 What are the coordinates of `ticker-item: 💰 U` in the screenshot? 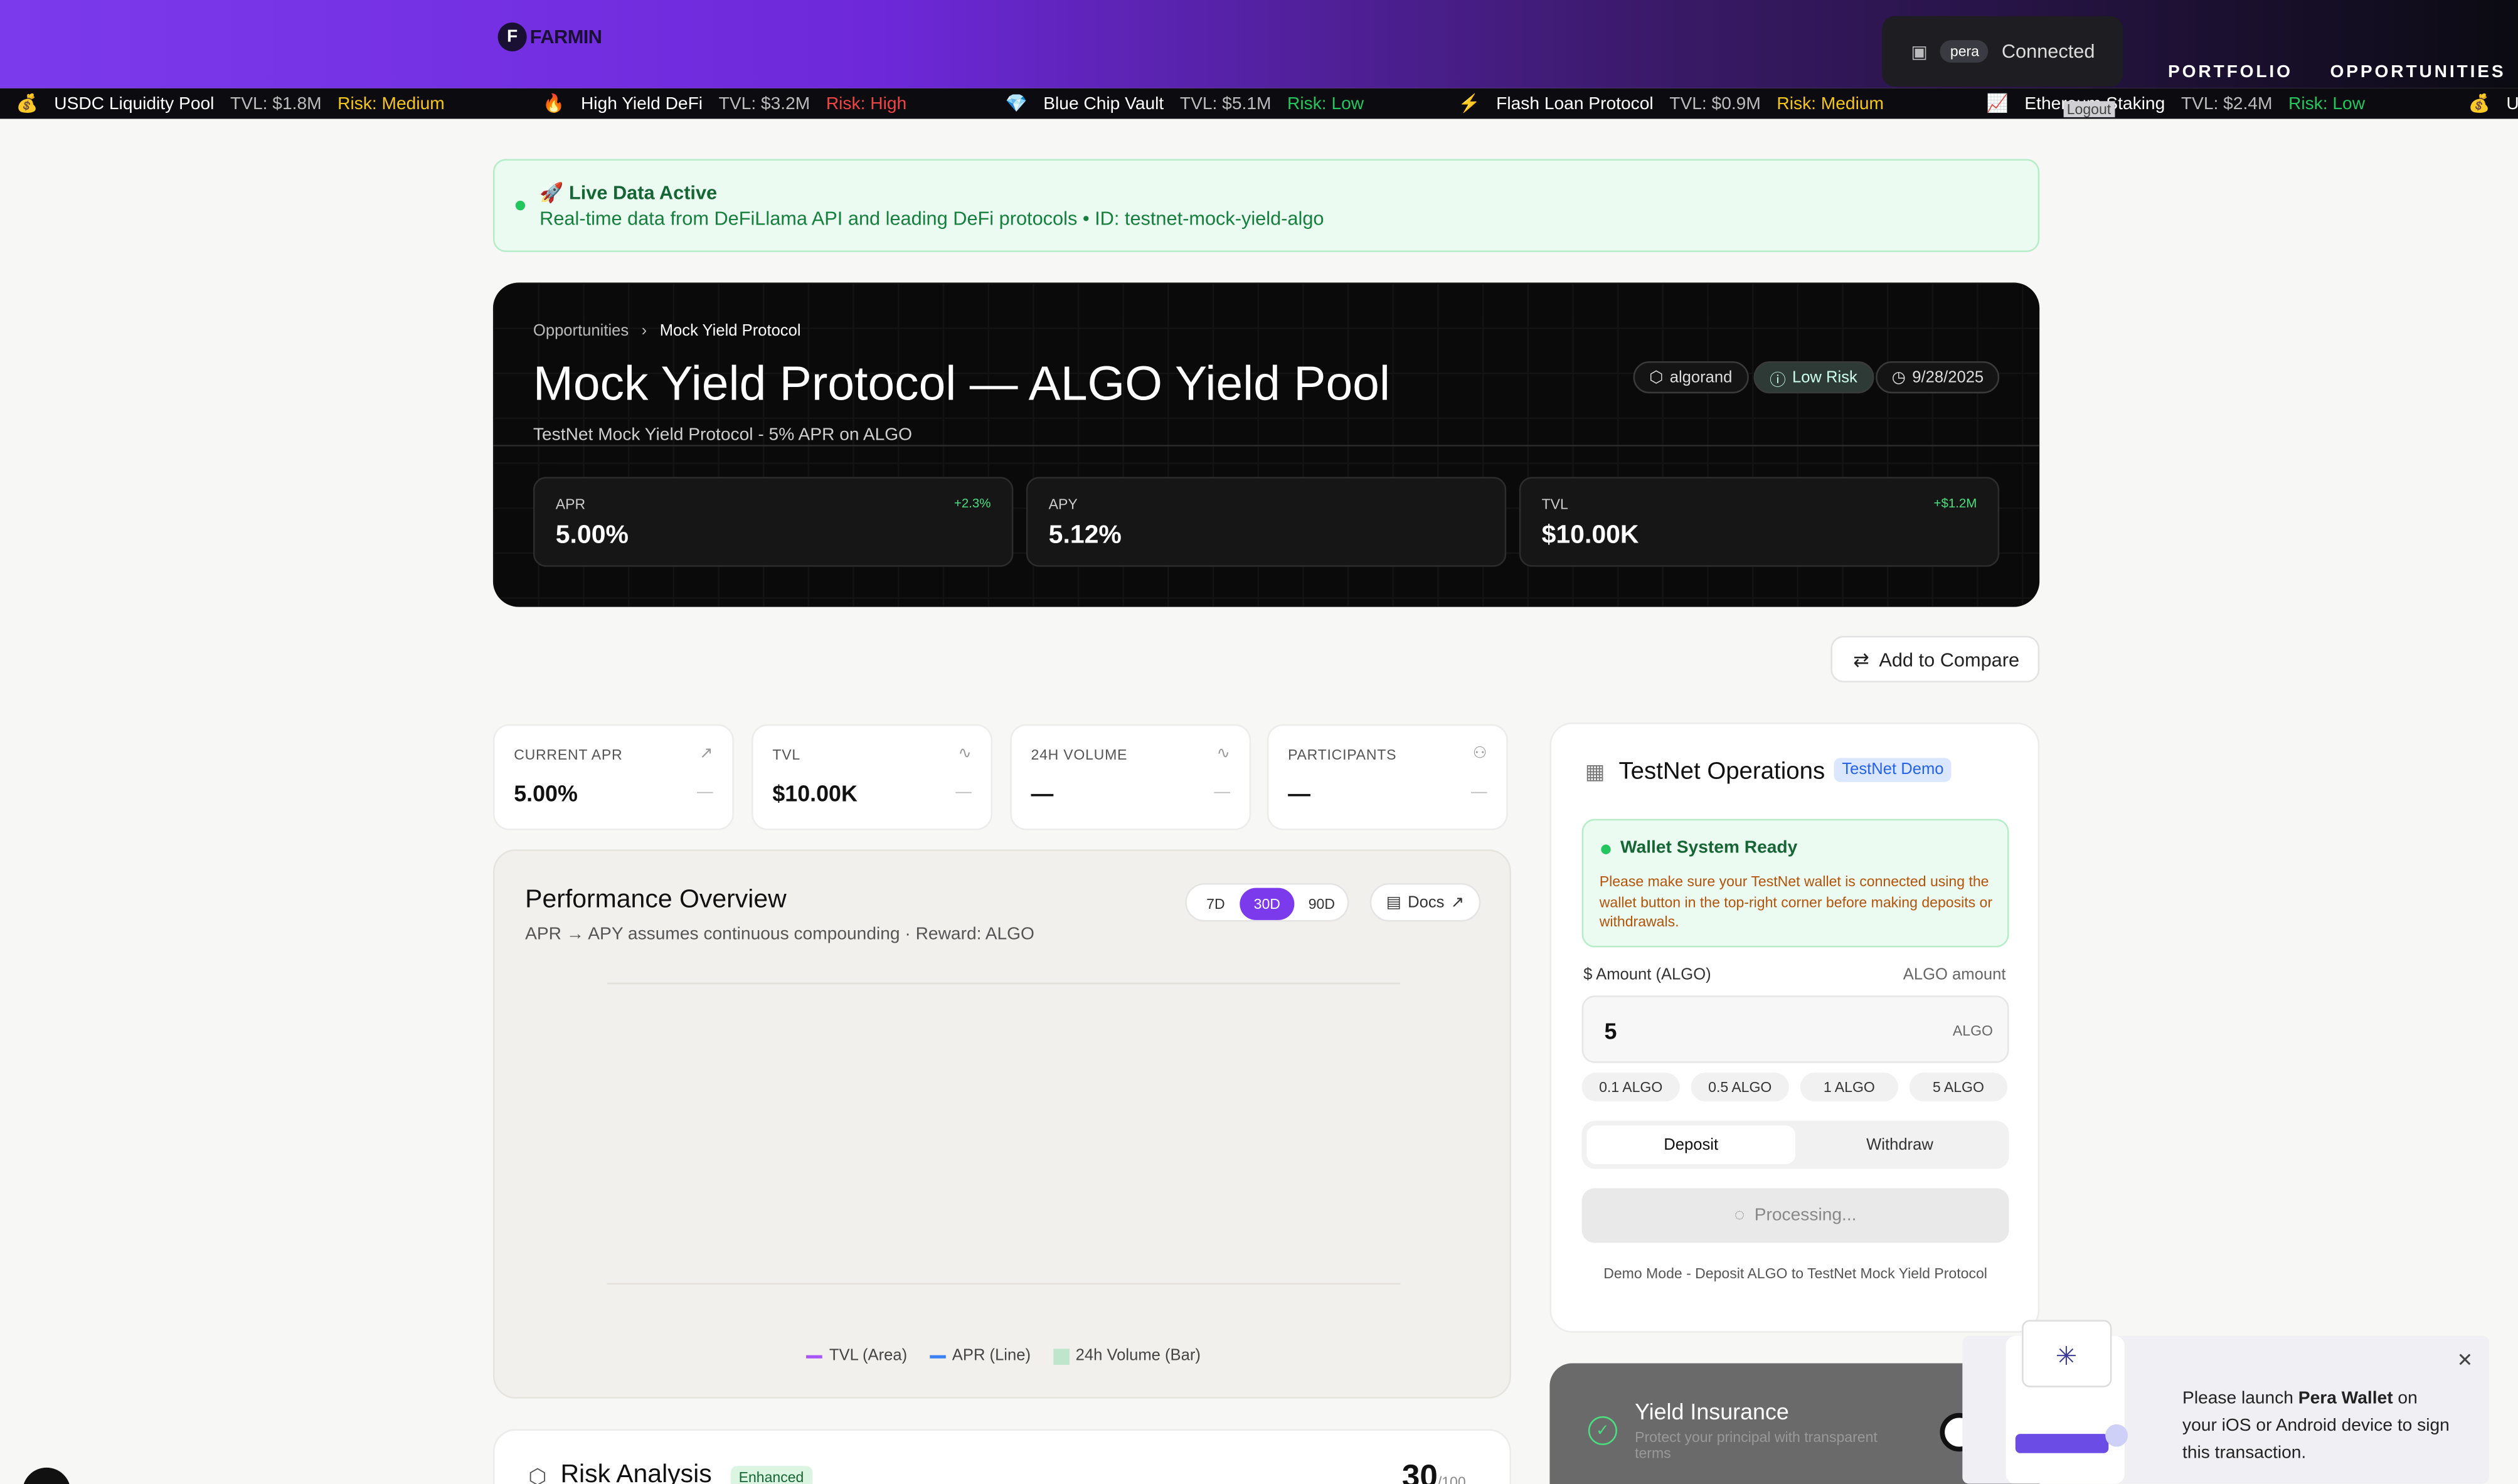 It's located at (2493, 103).